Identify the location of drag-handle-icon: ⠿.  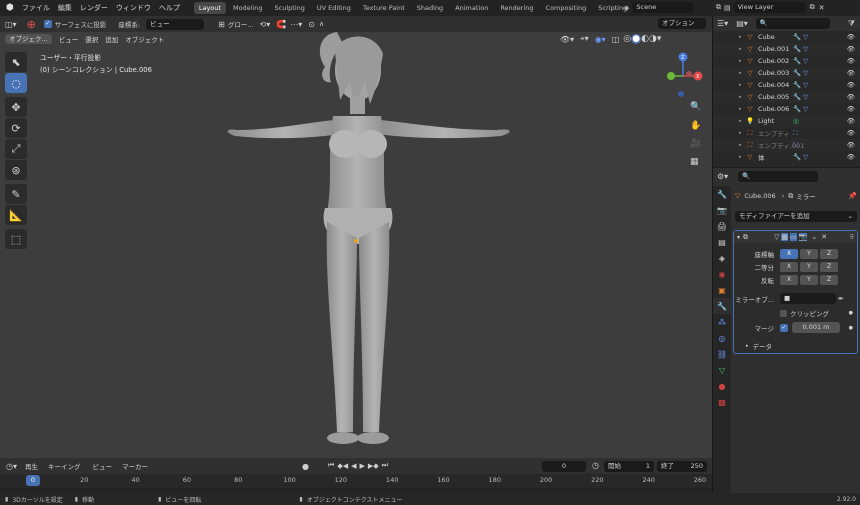
(852, 237).